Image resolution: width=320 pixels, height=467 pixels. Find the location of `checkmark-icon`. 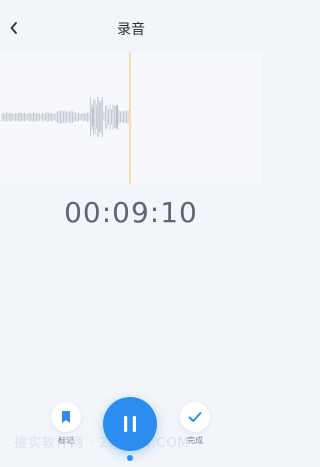

checkmark-icon is located at coordinates (195, 417).